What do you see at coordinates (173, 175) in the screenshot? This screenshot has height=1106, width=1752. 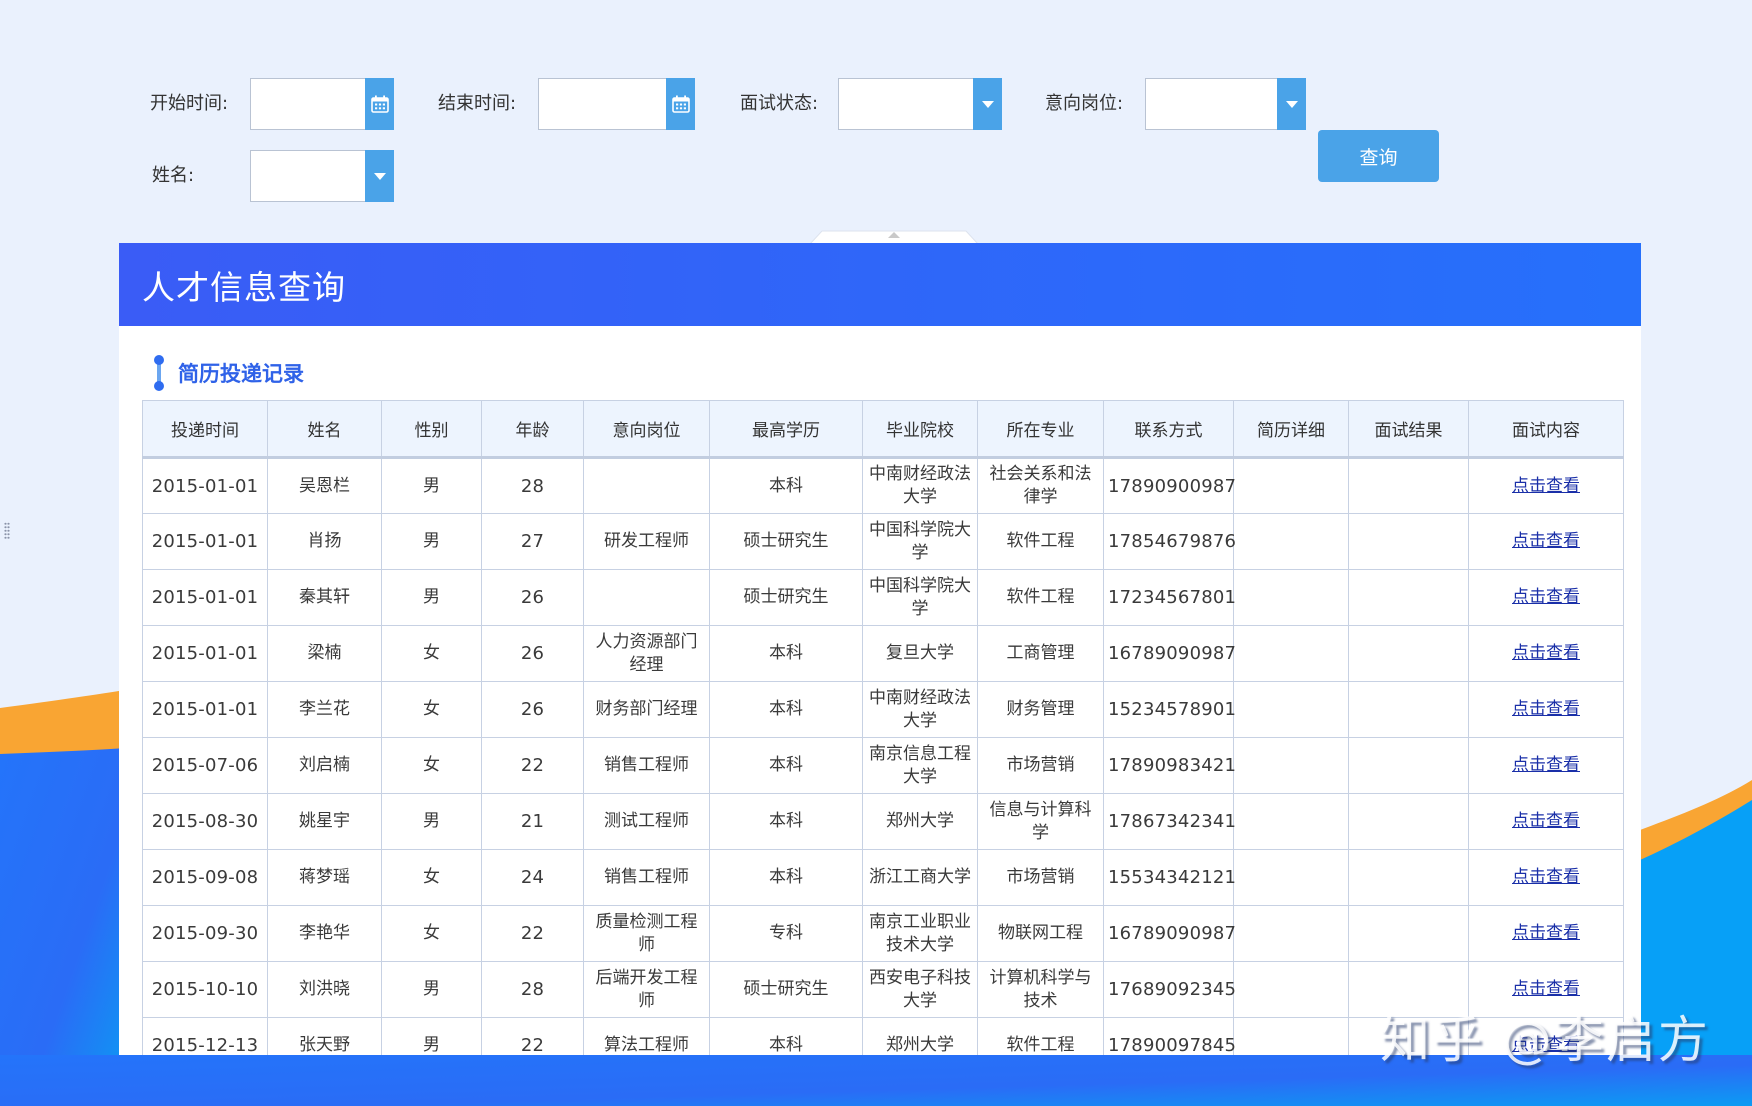 I see `name-label: 姓名:` at bounding box center [173, 175].